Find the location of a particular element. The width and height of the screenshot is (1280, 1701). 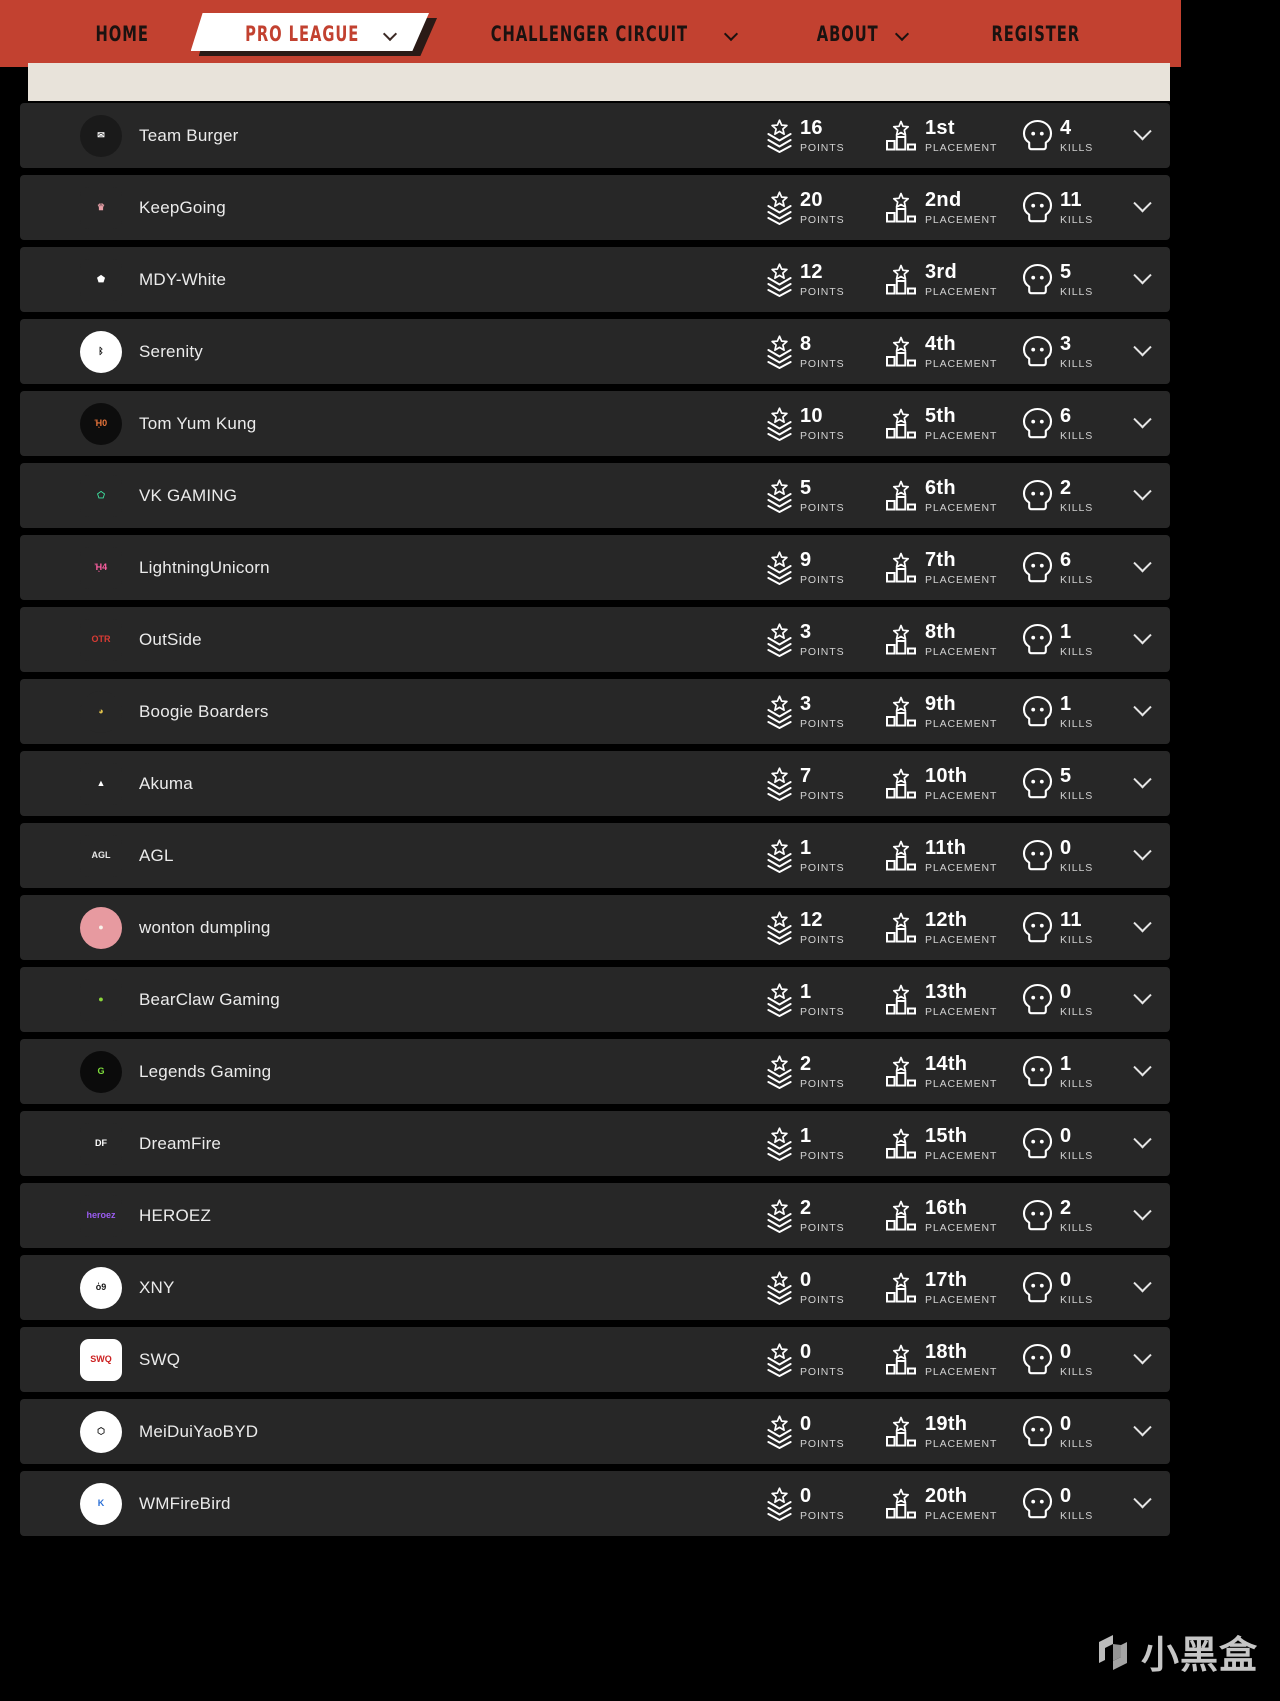

kills-stat: 3 KILLS is located at coordinates (1068, 352).